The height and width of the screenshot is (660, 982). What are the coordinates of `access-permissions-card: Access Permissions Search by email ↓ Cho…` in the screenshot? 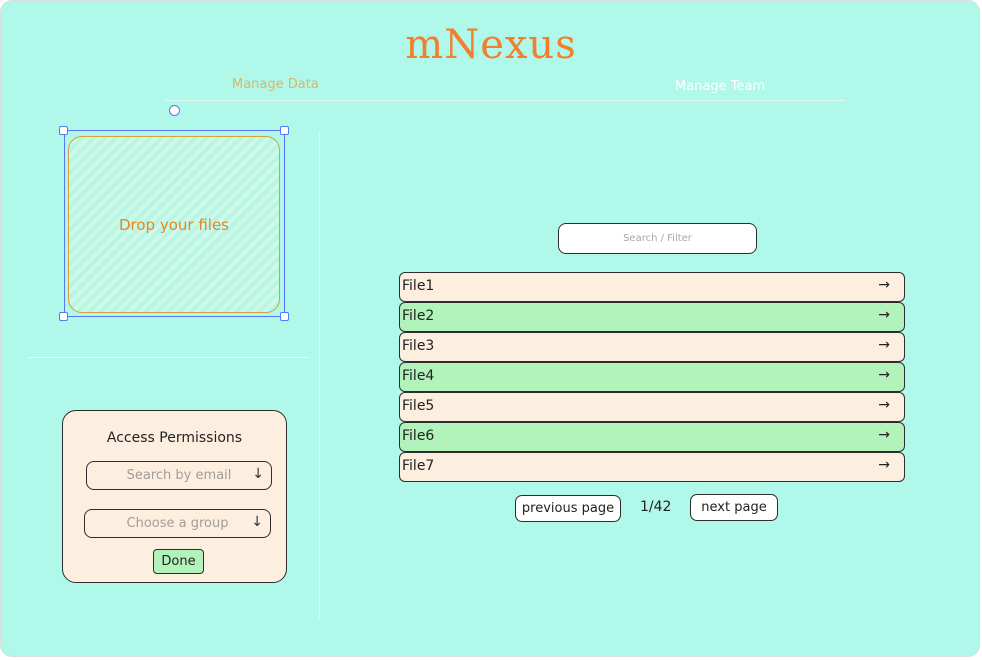 It's located at (174, 496).